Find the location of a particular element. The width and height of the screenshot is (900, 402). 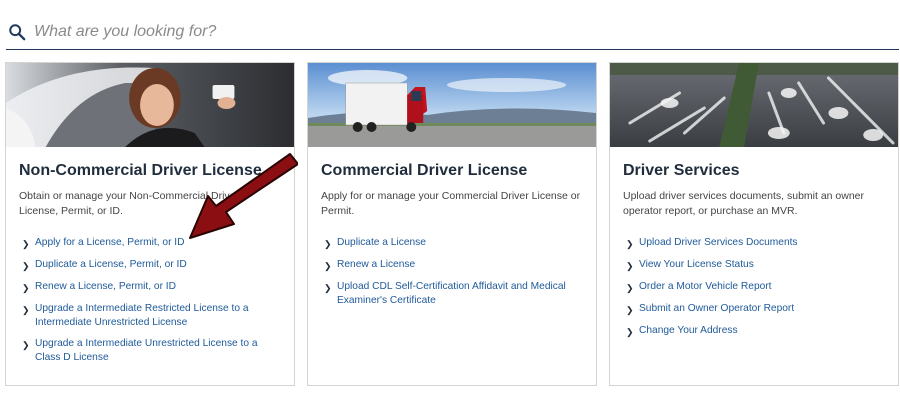

link-order-mvr: Order a Motor Vehicle Report is located at coordinates (705, 287).